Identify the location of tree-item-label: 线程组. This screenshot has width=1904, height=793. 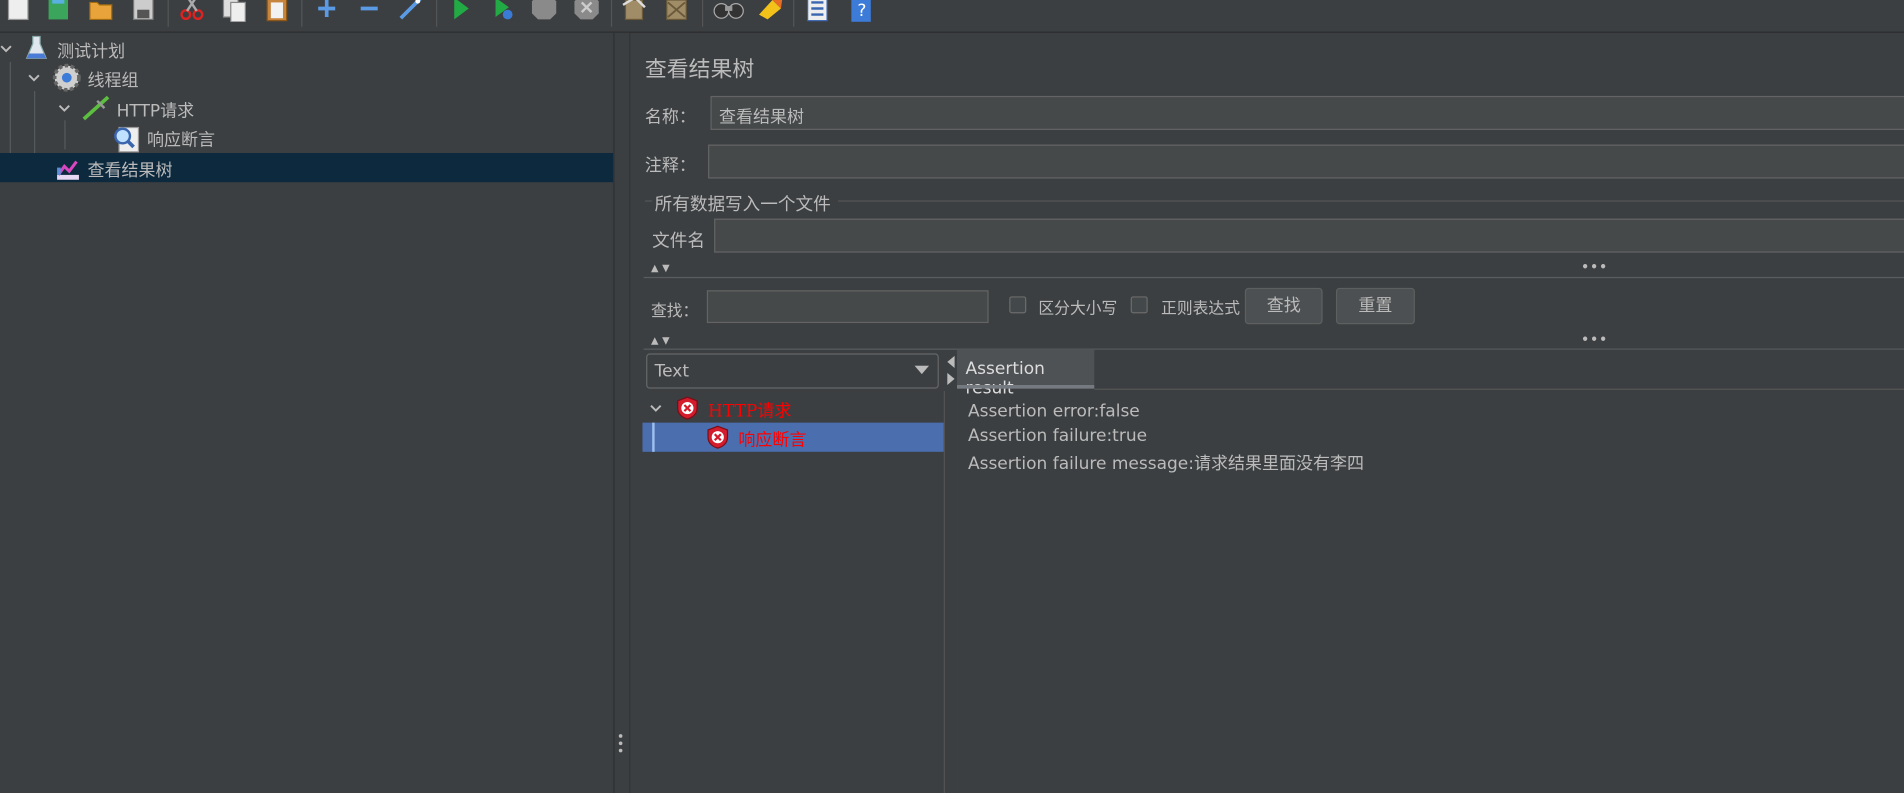
(113, 81).